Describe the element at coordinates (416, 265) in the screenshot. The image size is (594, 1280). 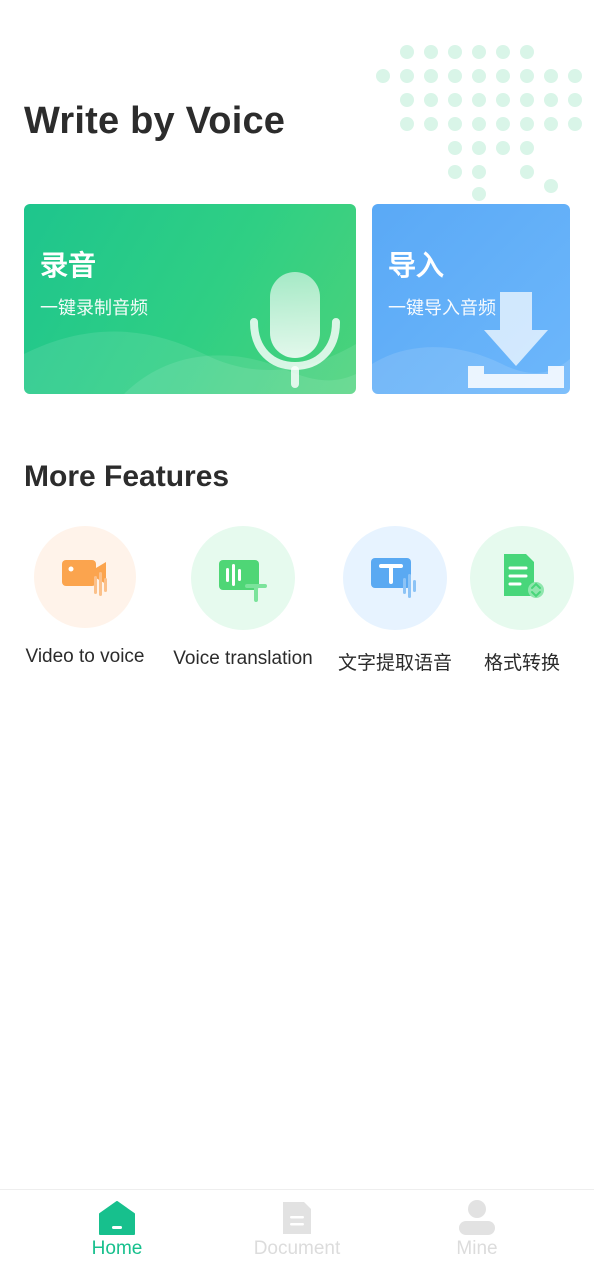
I see `import-card-title: 导入` at that location.